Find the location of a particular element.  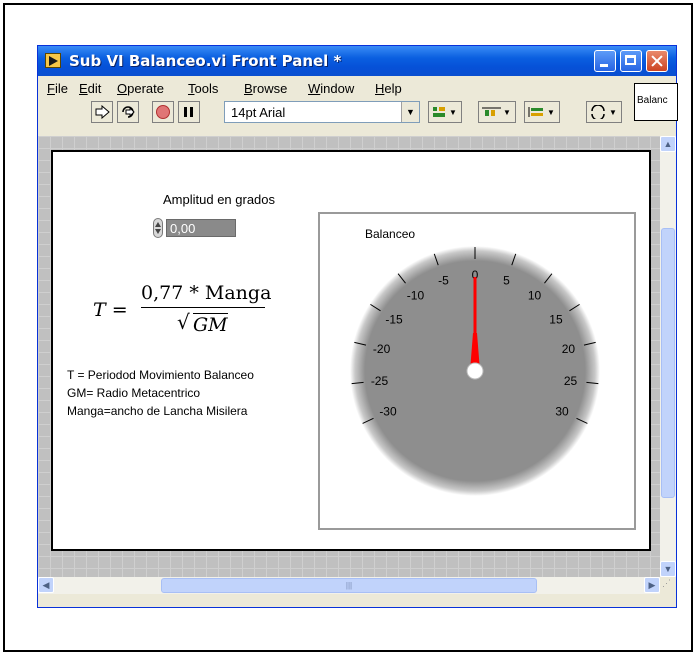

close-button is located at coordinates (657, 61).